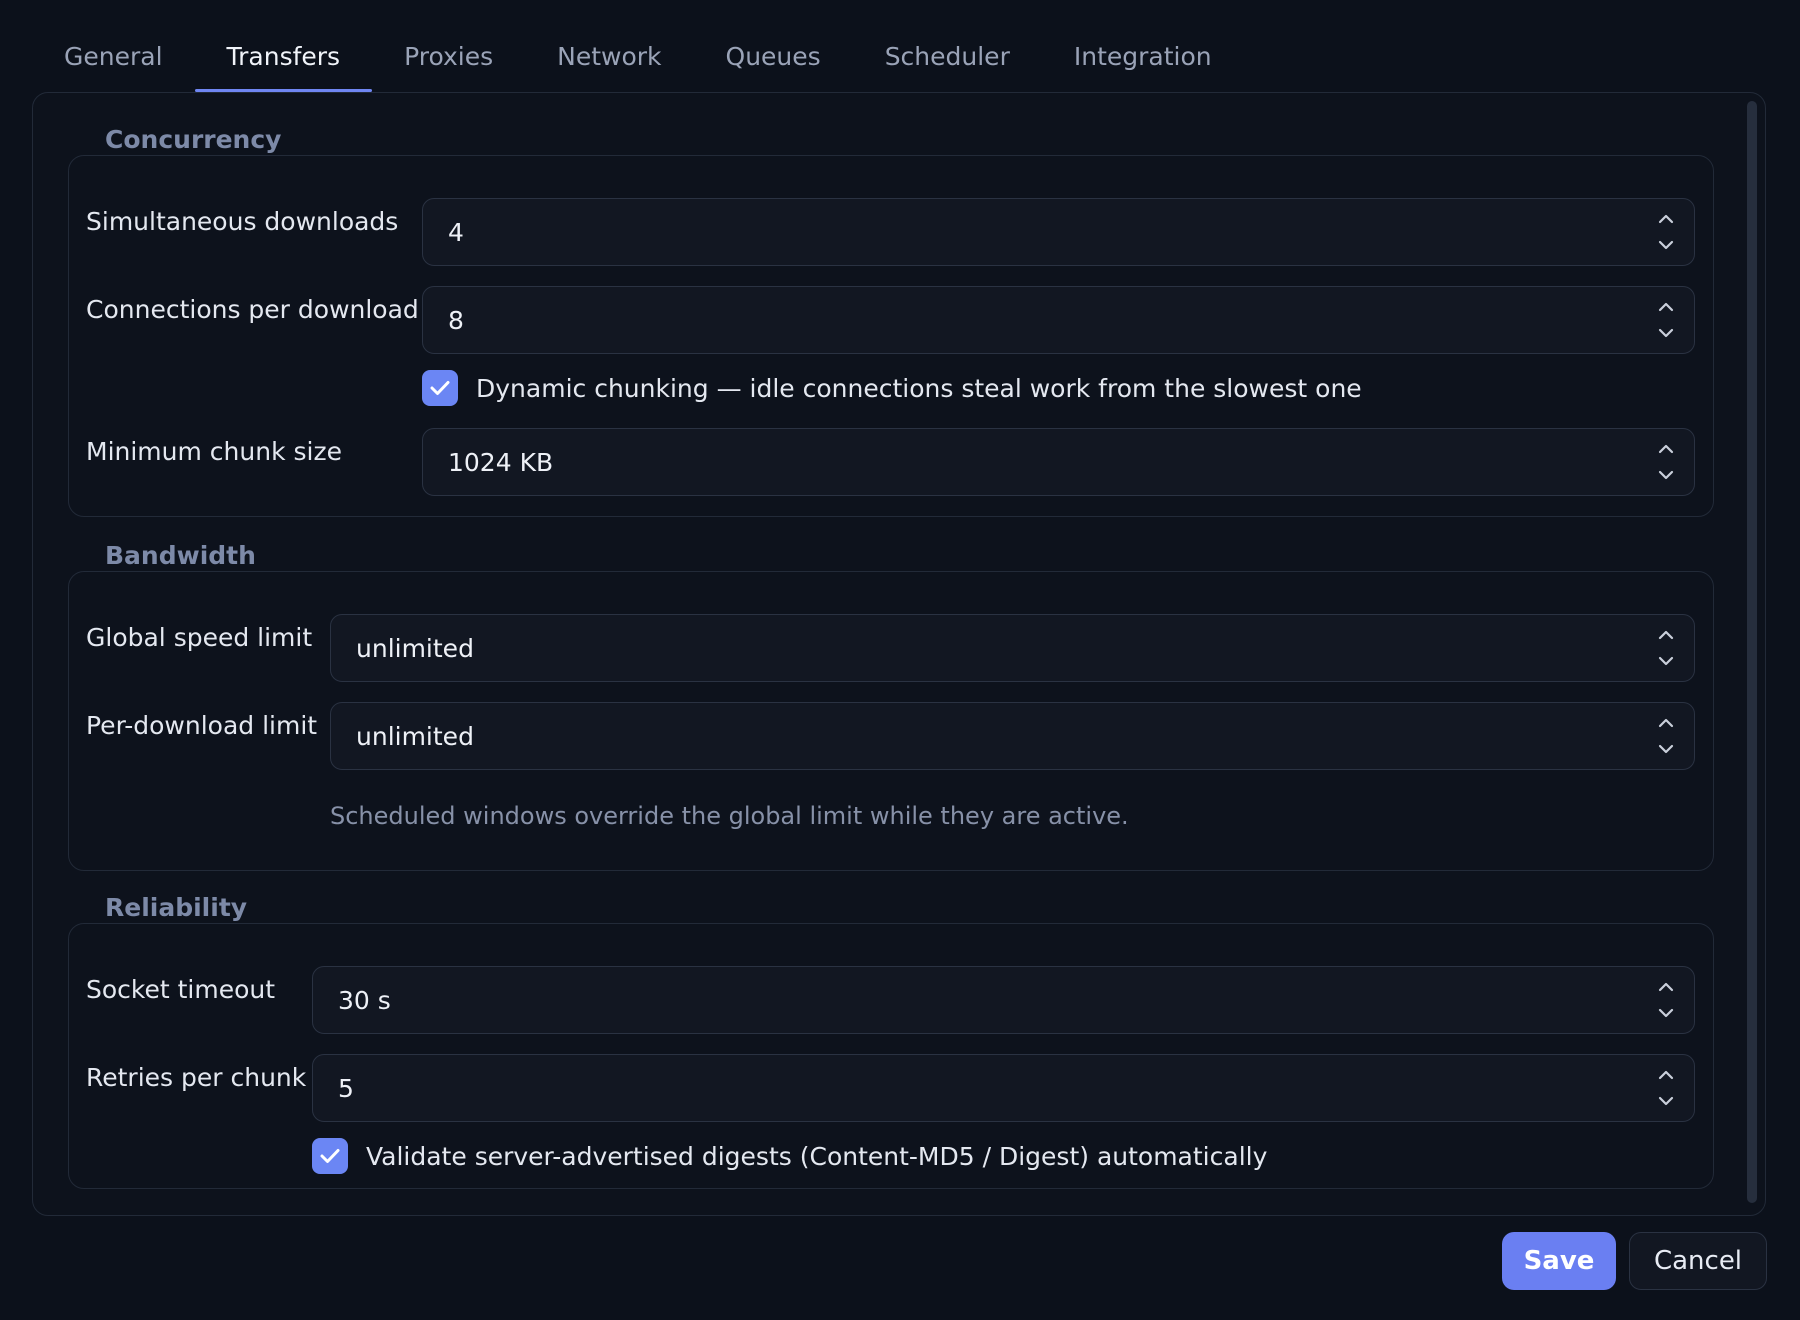 This screenshot has height=1320, width=1800. Describe the element at coordinates (1143, 60) in the screenshot. I see `tab-integration: Integration` at that location.